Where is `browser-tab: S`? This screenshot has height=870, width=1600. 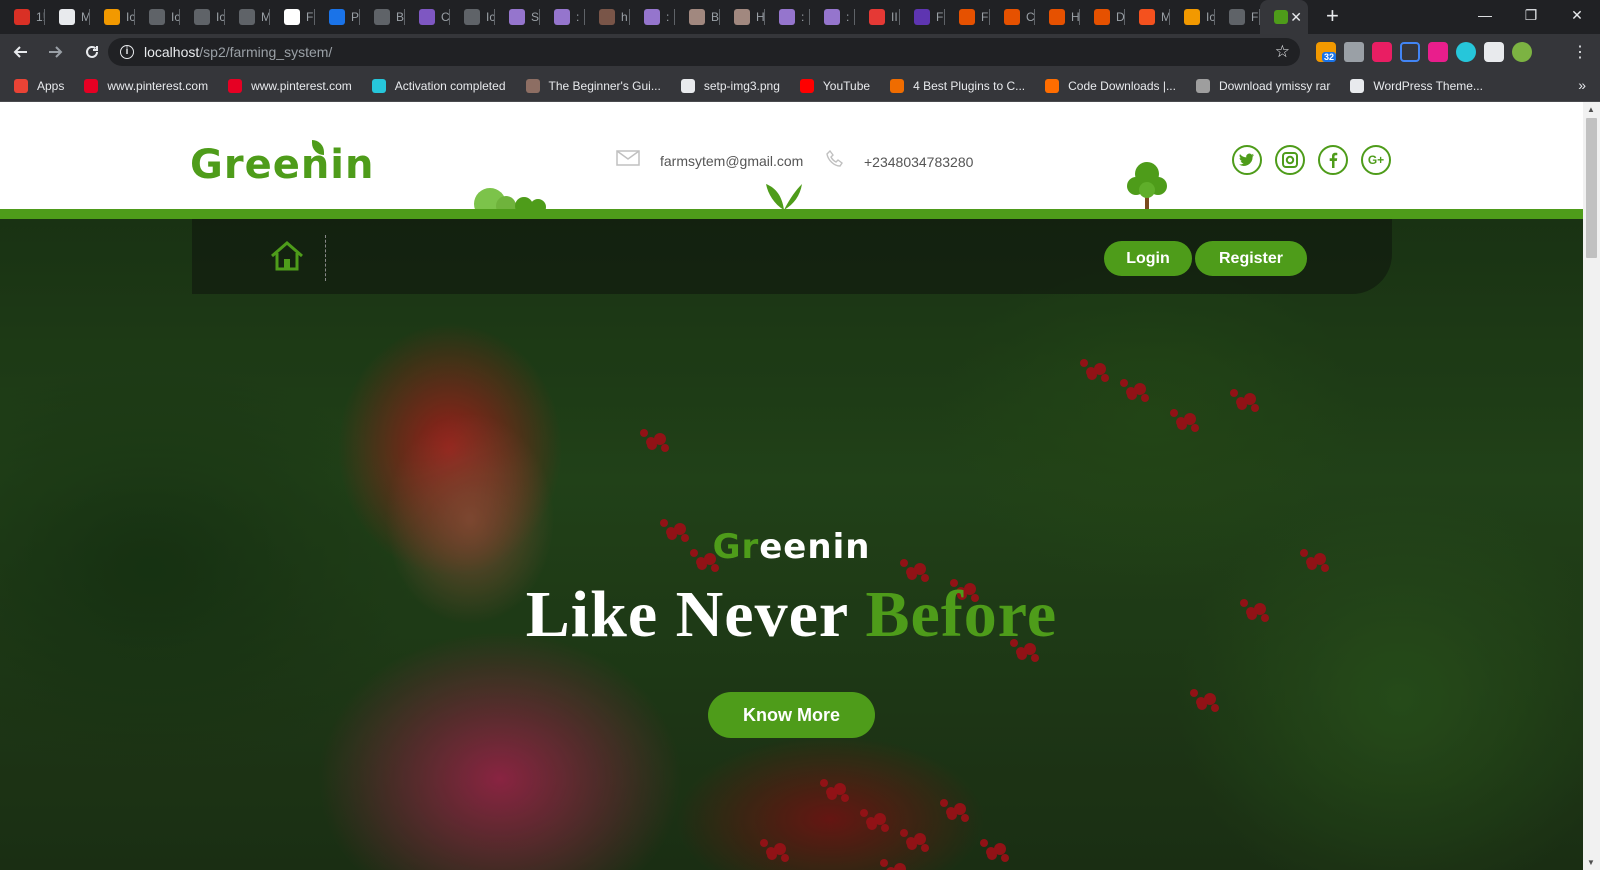 browser-tab: S is located at coordinates (517, 17).